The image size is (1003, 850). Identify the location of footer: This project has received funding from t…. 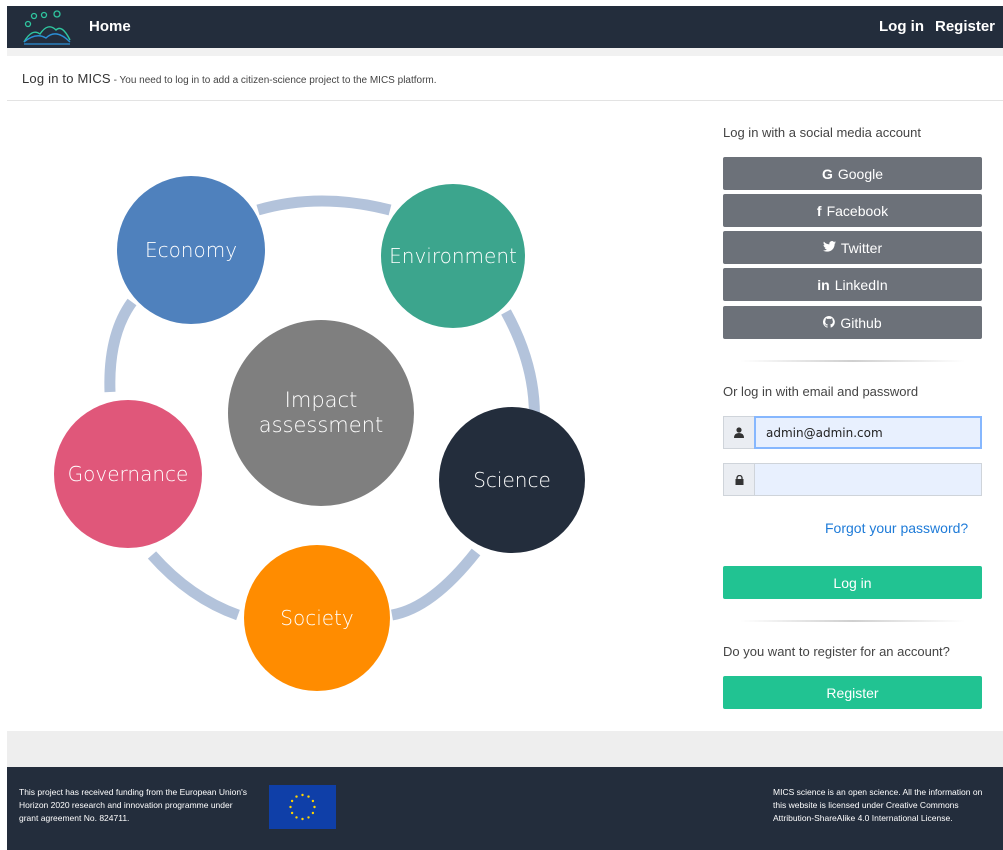
(505, 808).